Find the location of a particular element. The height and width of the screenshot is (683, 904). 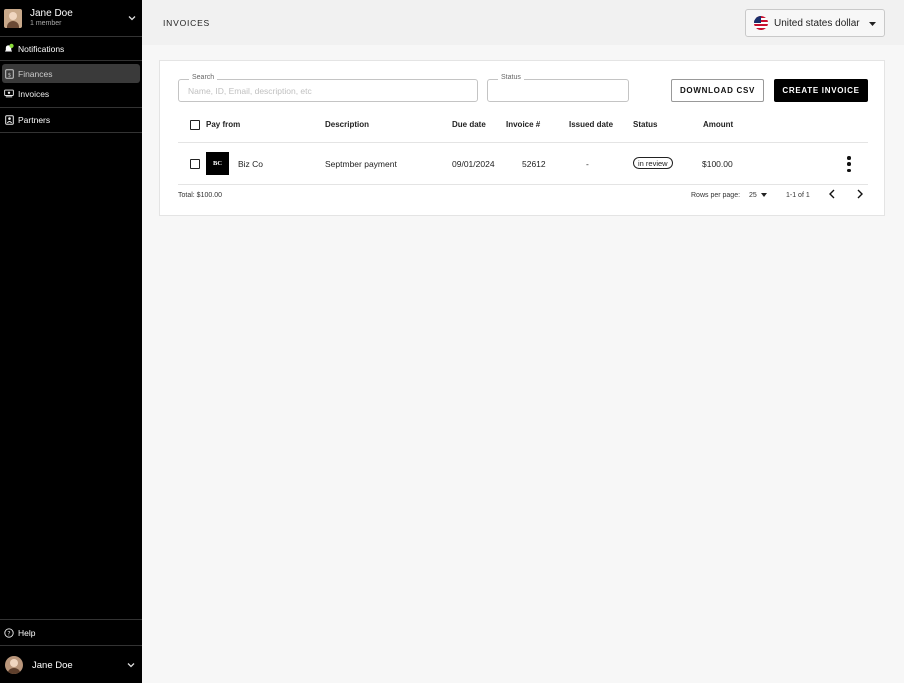

invoices-icon is located at coordinates (9, 94).